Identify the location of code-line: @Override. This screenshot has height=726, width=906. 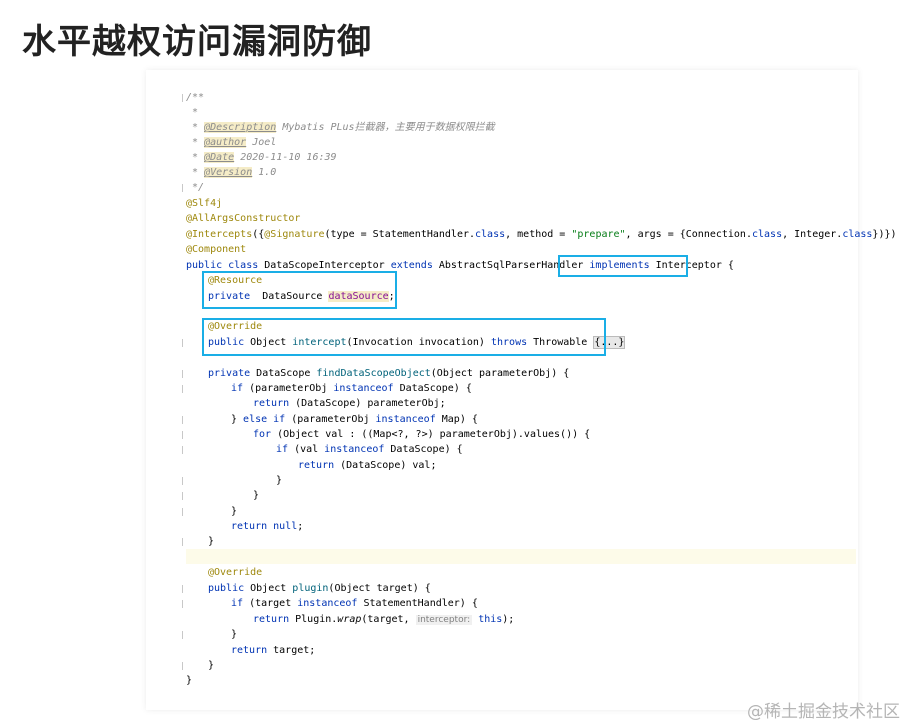
(235, 572).